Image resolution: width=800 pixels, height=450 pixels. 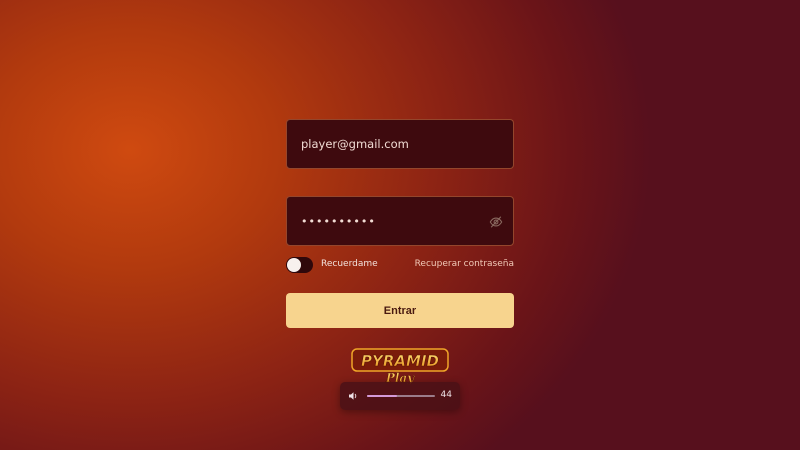 I want to click on eye-off-icon, so click(x=496, y=222).